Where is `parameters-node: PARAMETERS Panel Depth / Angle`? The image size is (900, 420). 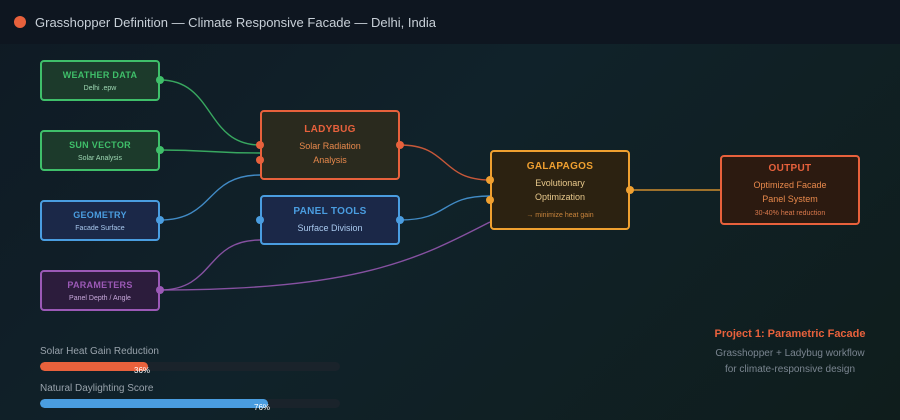
parameters-node: PARAMETERS Panel Depth / Angle is located at coordinates (100, 290).